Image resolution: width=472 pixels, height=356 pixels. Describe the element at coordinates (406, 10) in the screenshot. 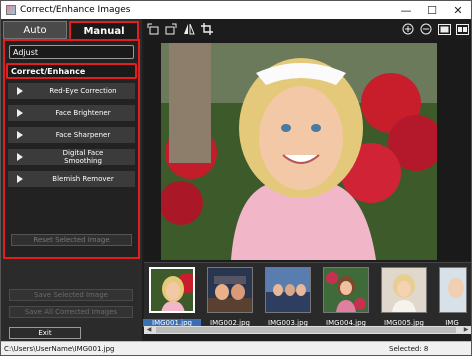

I see `minimize-button: —` at that location.